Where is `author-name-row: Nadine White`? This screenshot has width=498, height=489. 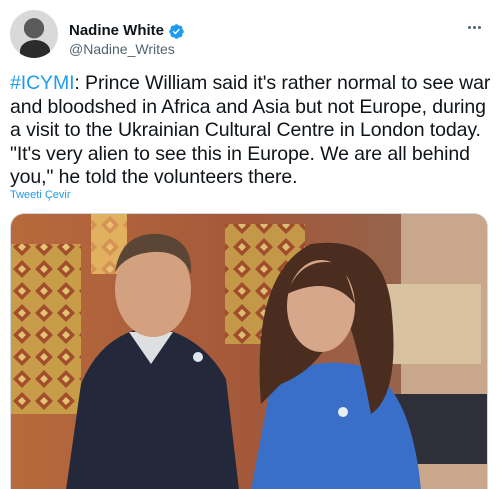
author-name-row: Nadine White is located at coordinates (127, 31).